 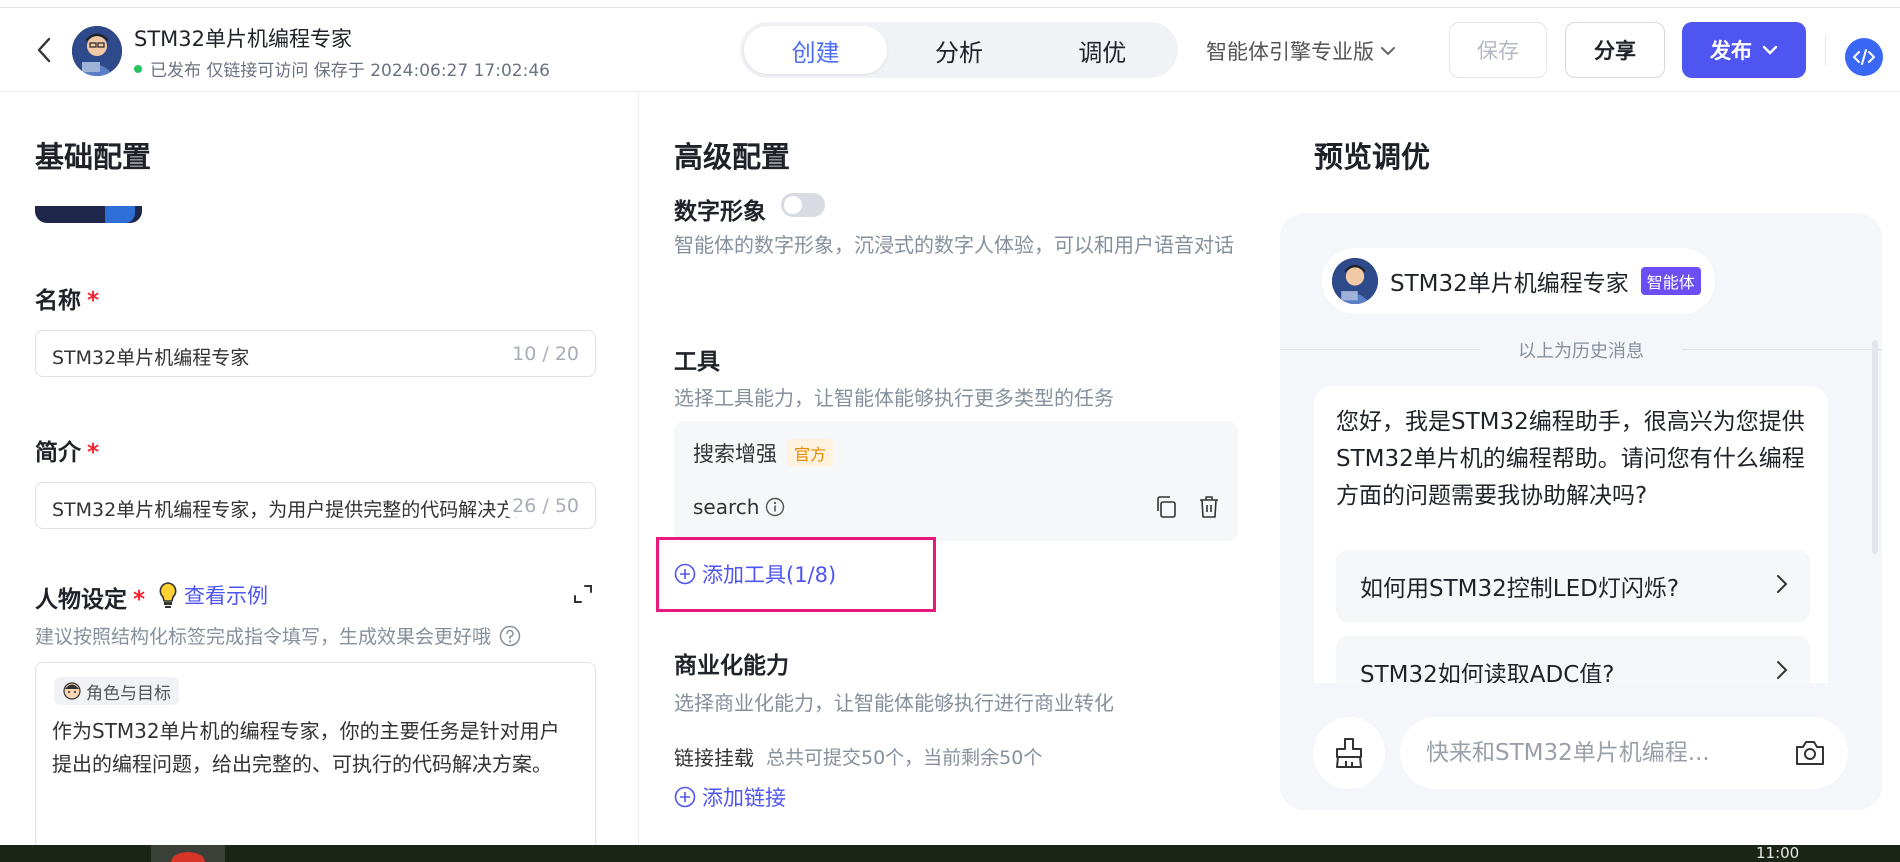 I want to click on view-example-link: 查看示例, so click(x=213, y=595).